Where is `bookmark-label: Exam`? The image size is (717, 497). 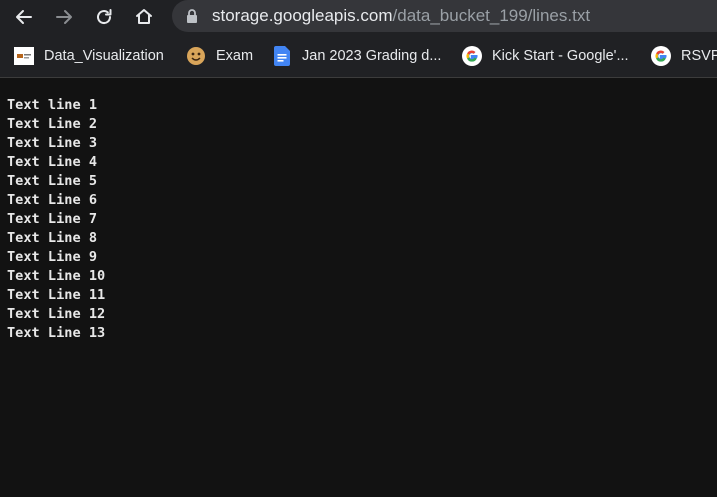
bookmark-label: Exam is located at coordinates (235, 56).